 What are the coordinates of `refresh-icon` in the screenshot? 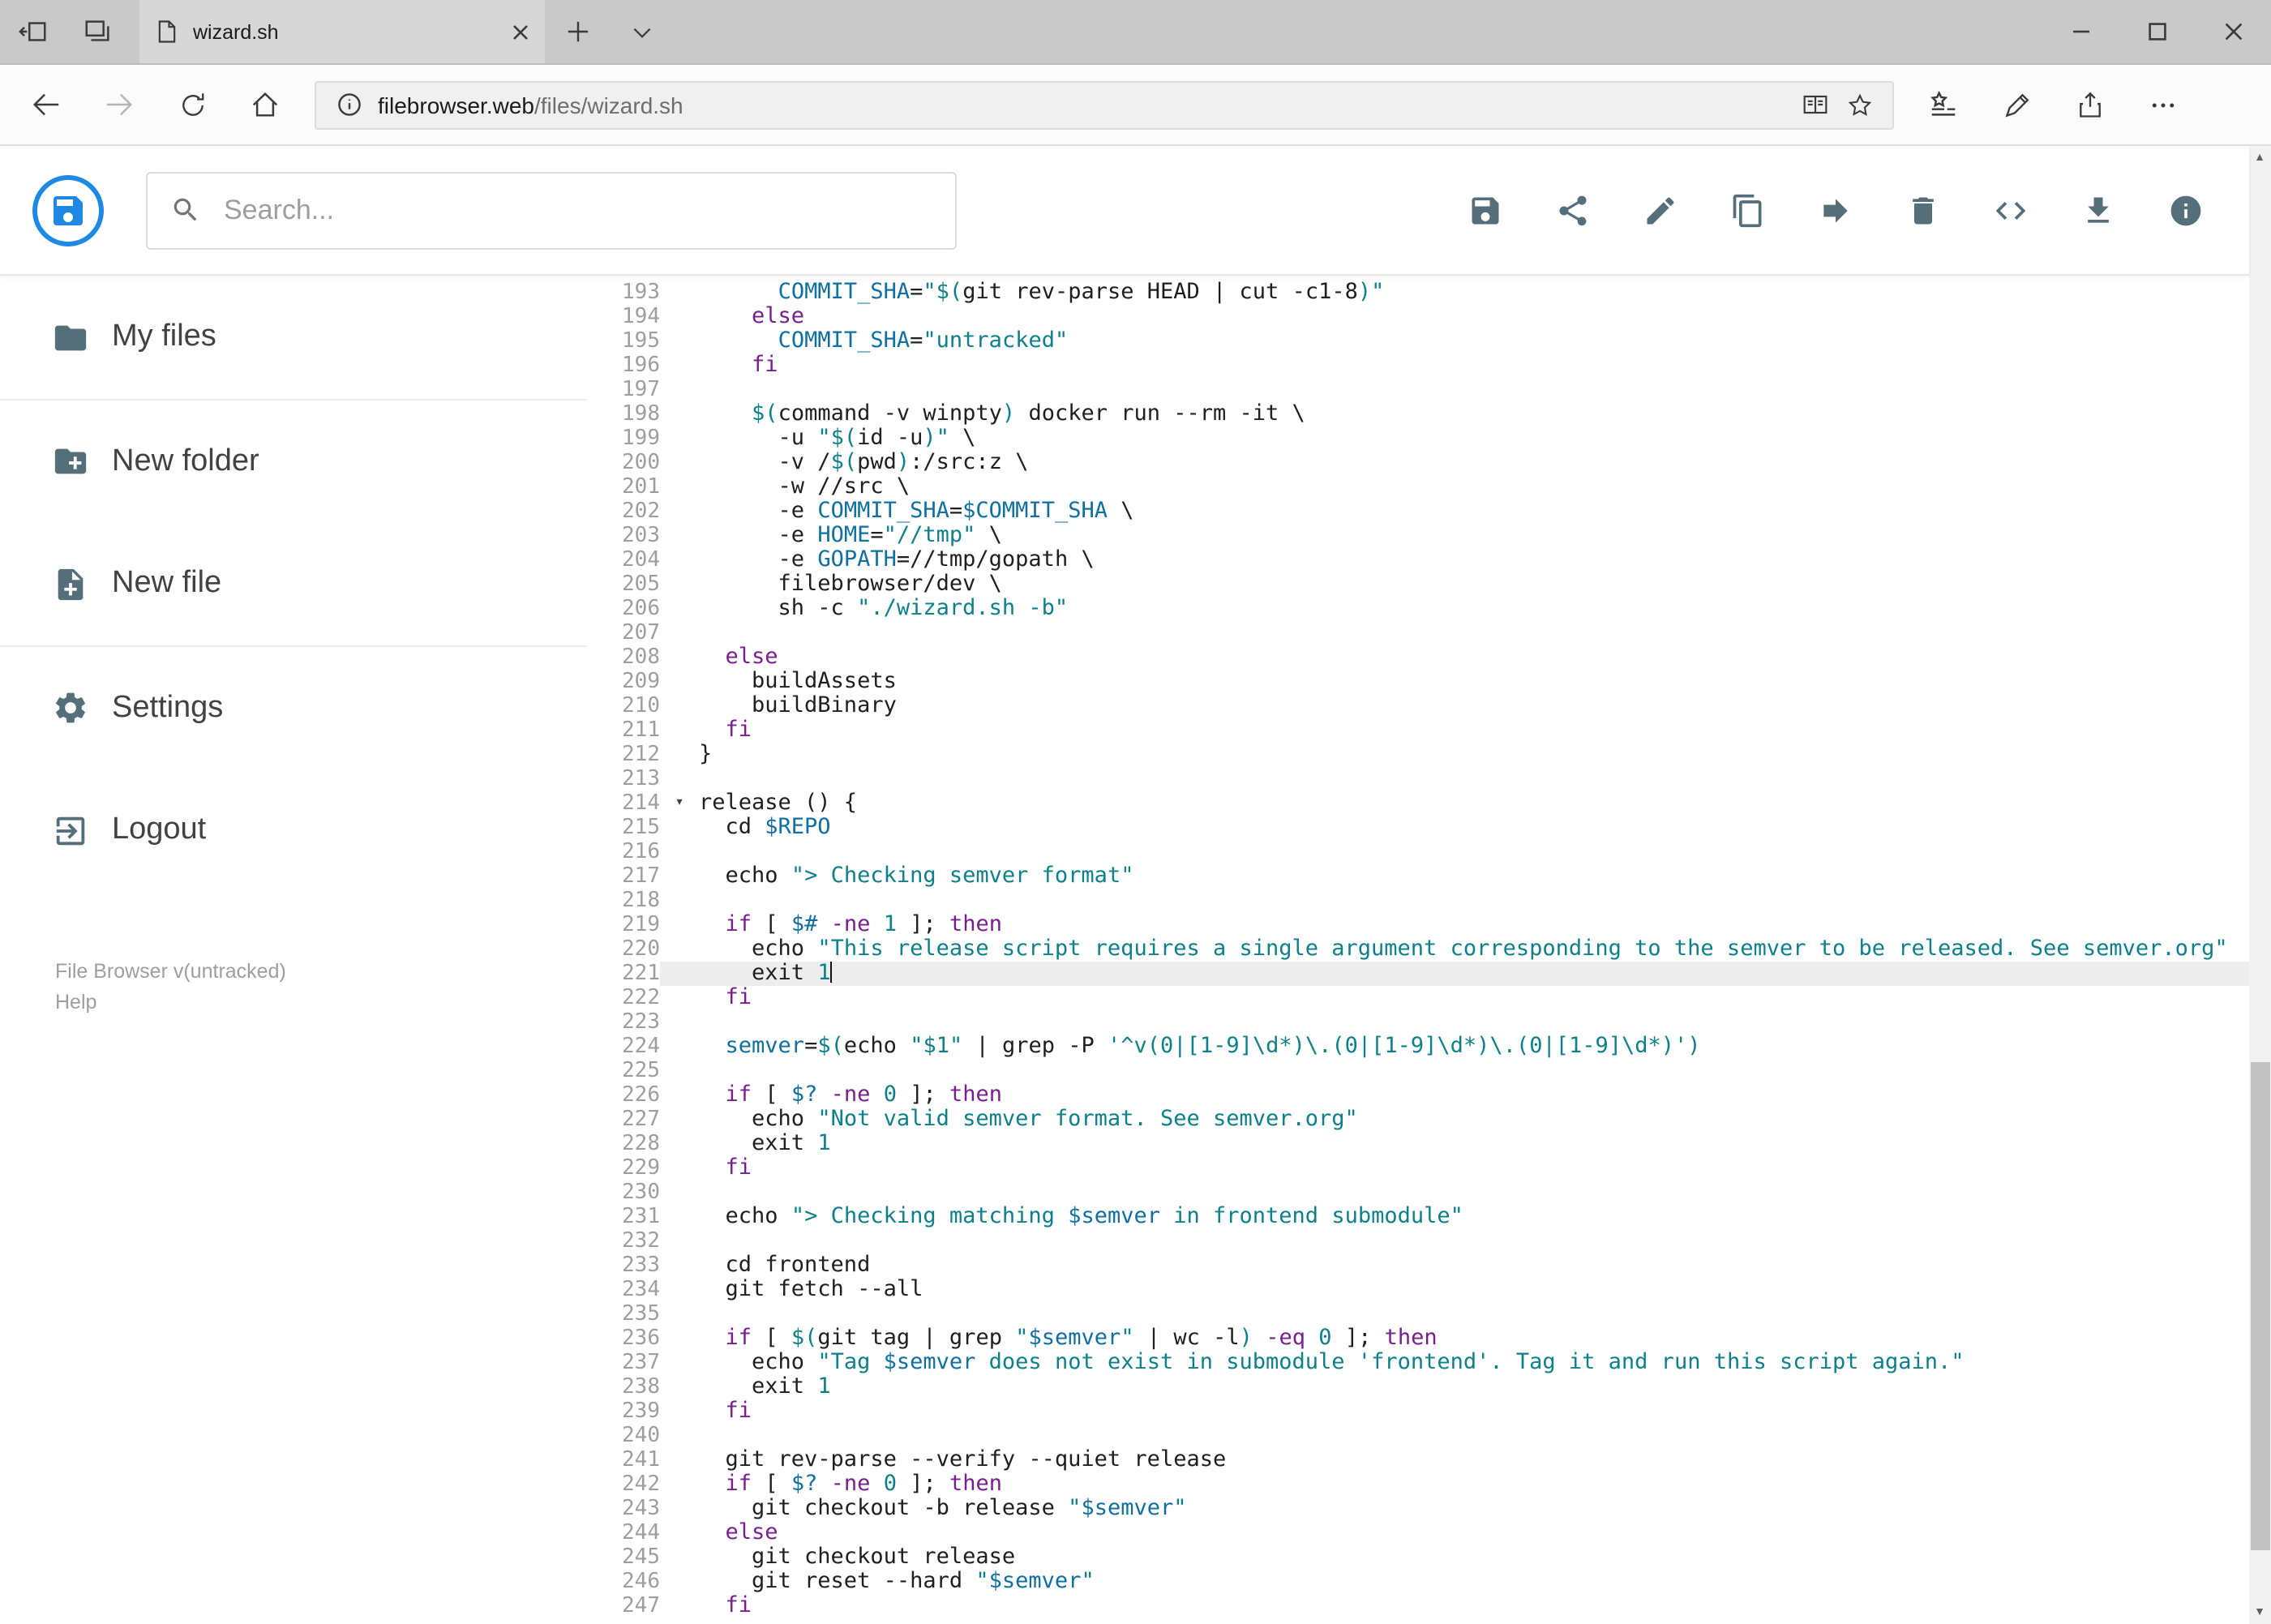 It's located at (192, 105).